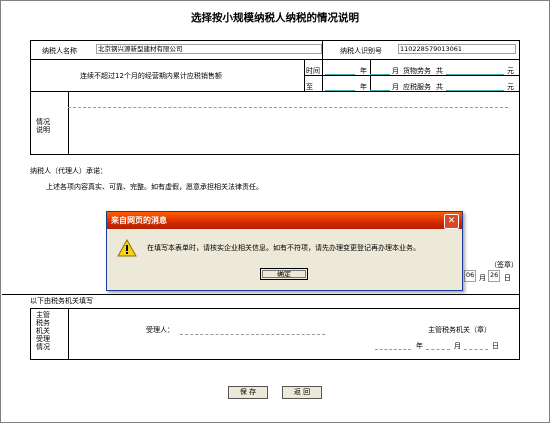 This screenshot has width=550, height=423. Describe the element at coordinates (313, 71) in the screenshot. I see `time-label: 时间` at that location.